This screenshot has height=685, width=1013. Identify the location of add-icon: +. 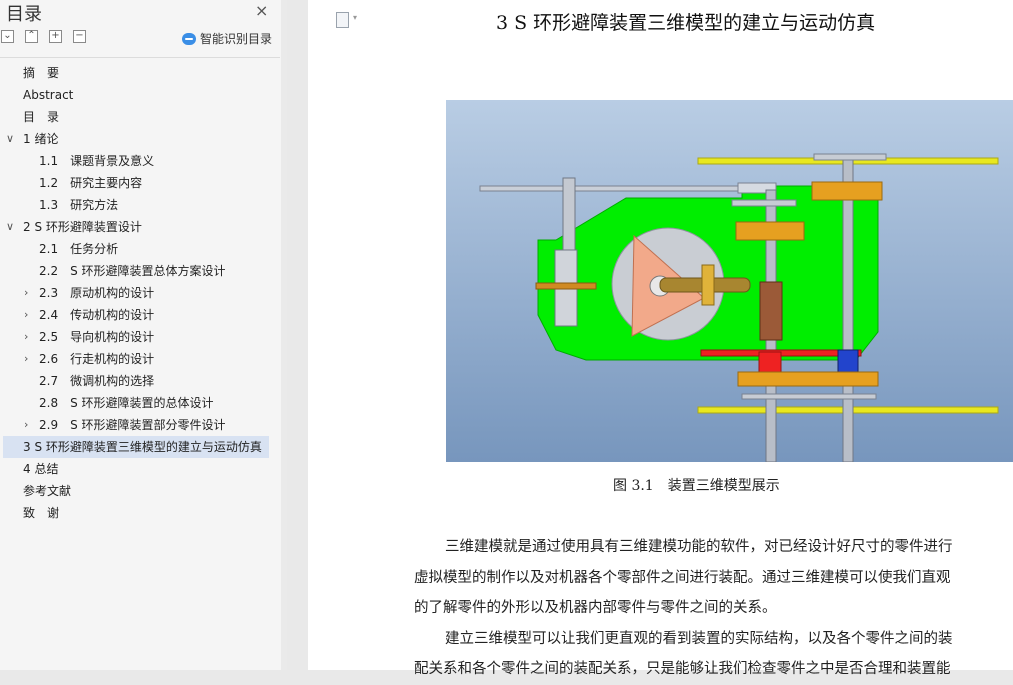
(55, 36).